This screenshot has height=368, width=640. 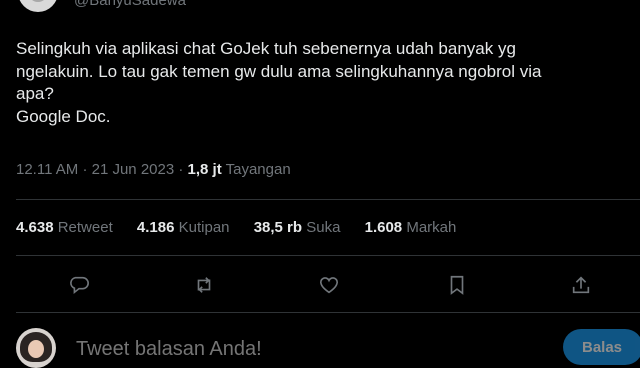 I want to click on bookmark-icon, so click(x=457, y=285).